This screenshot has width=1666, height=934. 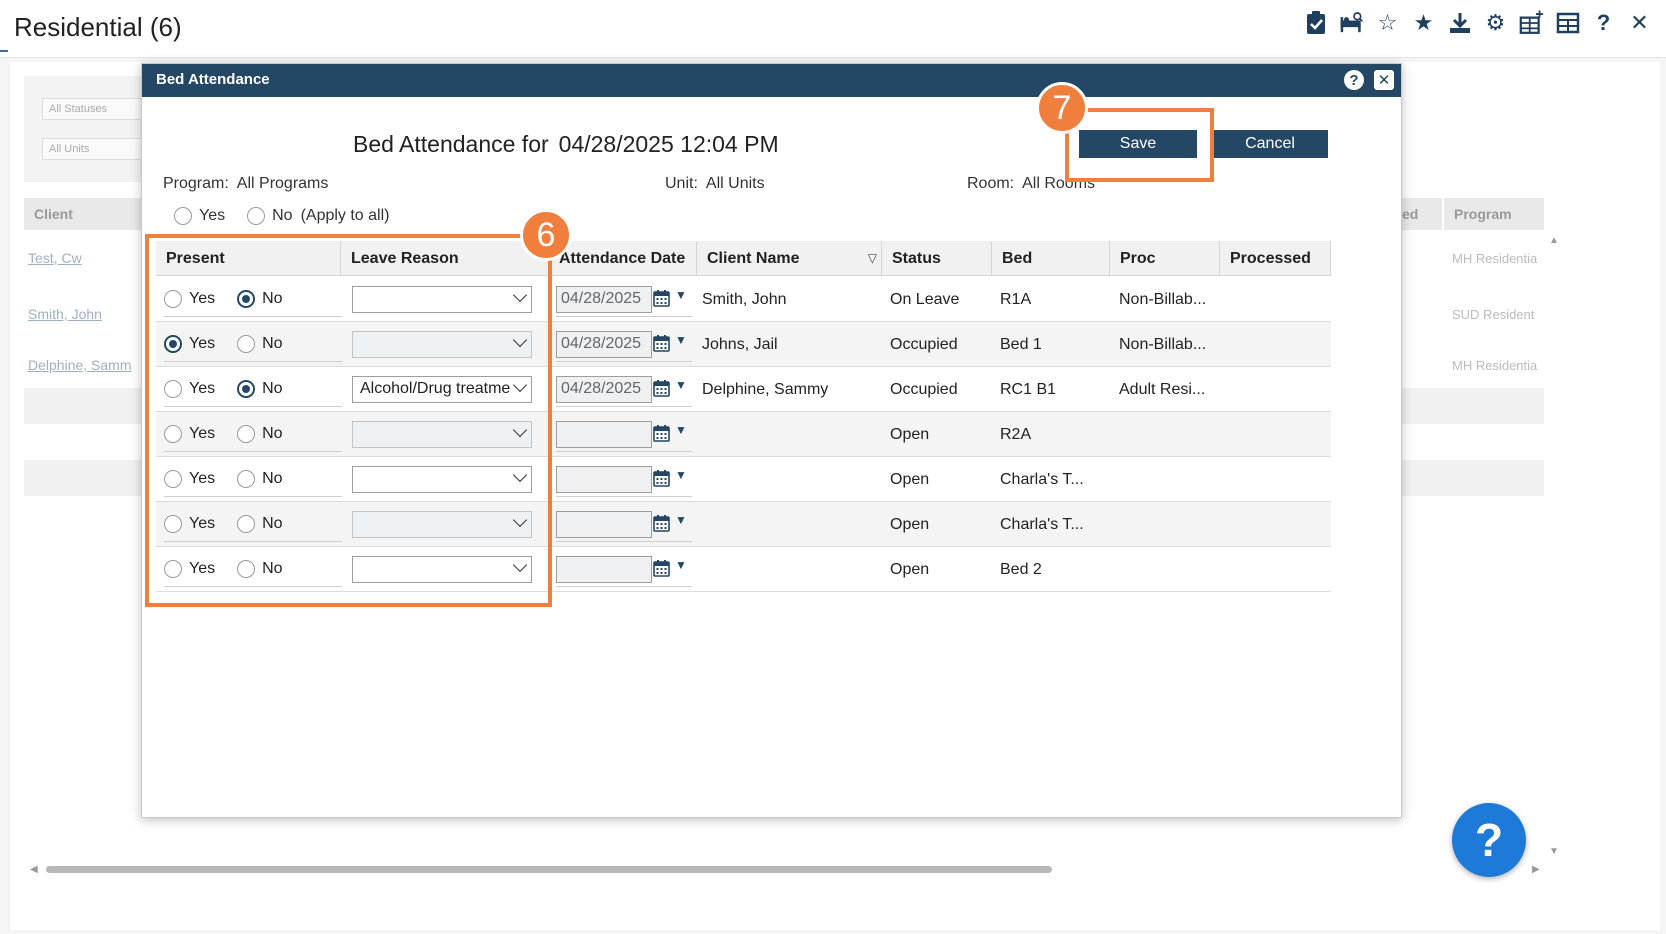 I want to click on modal-help-icon: ?, so click(x=1354, y=80).